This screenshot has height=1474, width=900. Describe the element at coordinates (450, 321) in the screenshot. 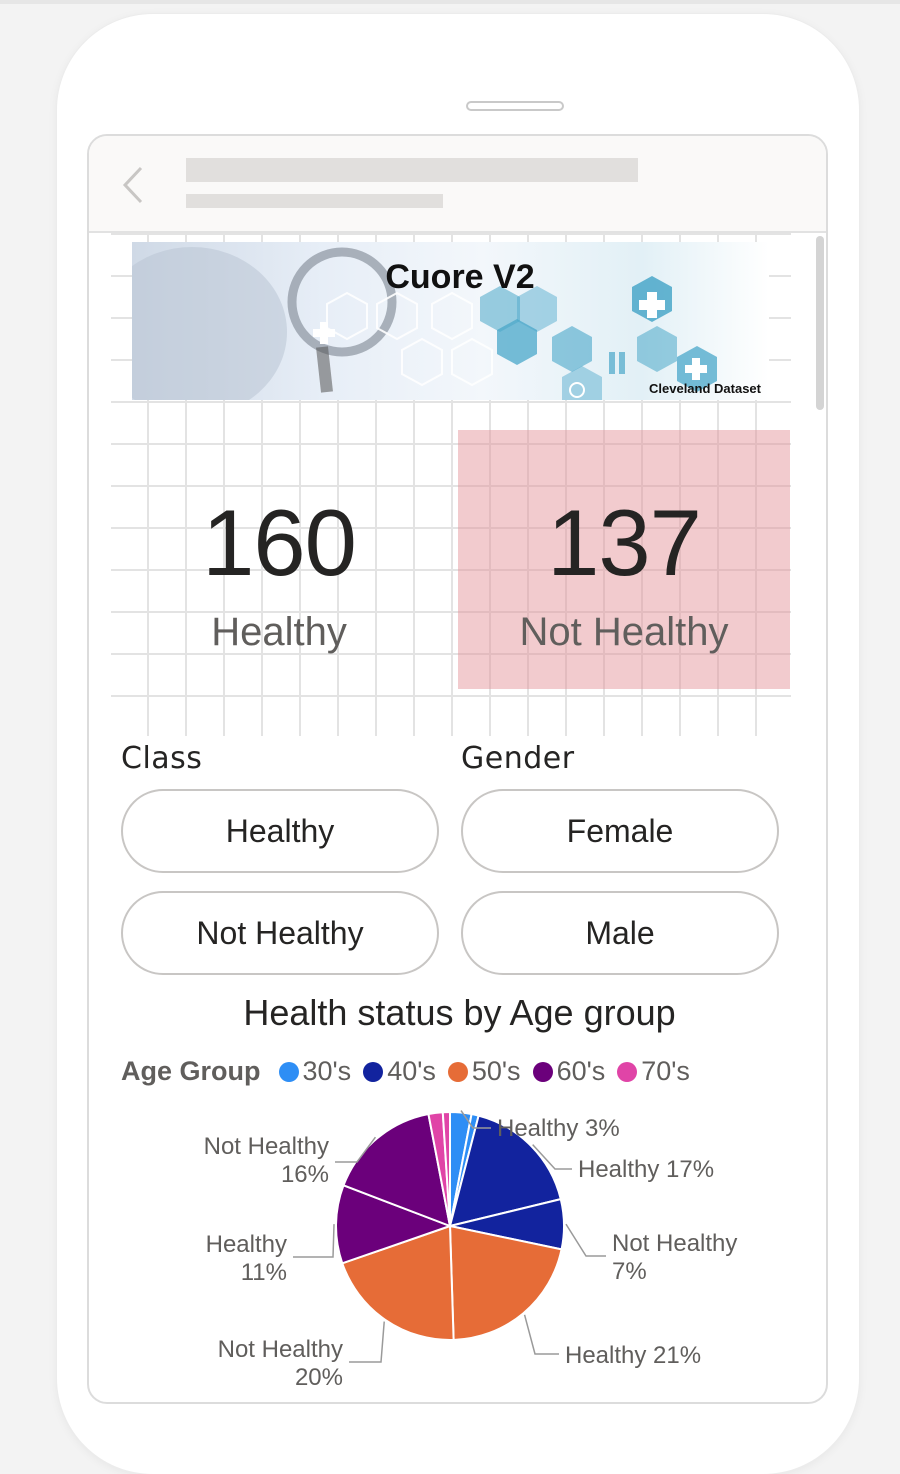

I see `header-banner-image: Cuore V2 Cleveland Dataset` at that location.